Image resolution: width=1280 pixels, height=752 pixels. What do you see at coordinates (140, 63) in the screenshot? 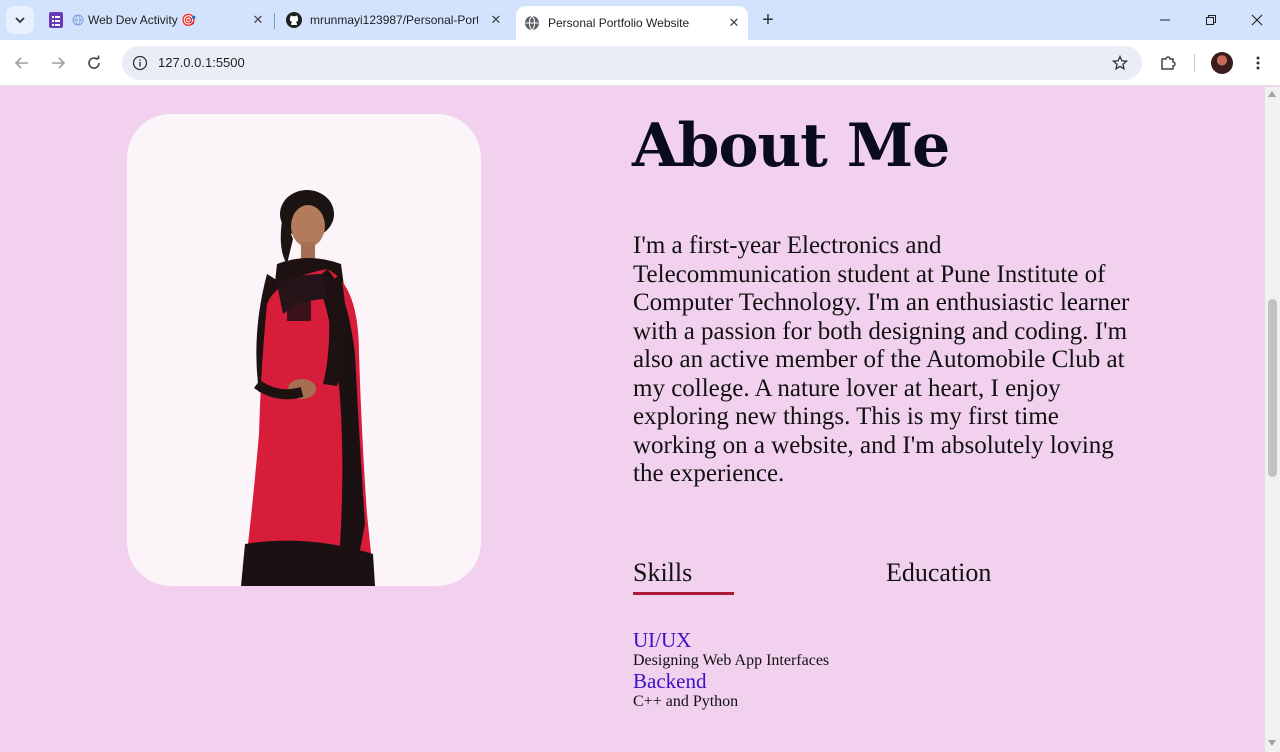
I see `site-info-icon` at bounding box center [140, 63].